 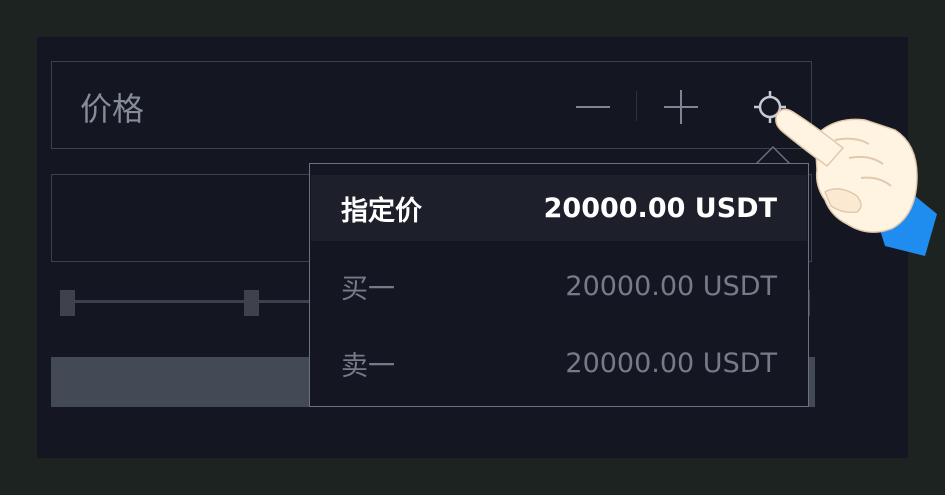 What do you see at coordinates (381, 211) in the screenshot?
I see `option-label: 指定价` at bounding box center [381, 211].